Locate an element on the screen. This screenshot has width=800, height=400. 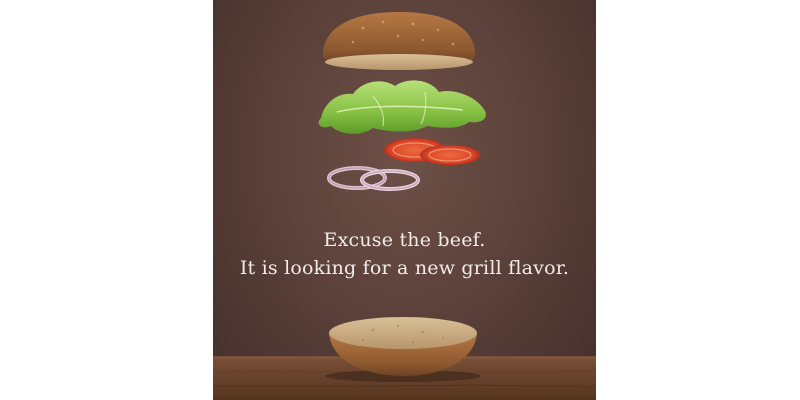
ad-subline: It is looking for a new grill flavor. is located at coordinates (404, 268).